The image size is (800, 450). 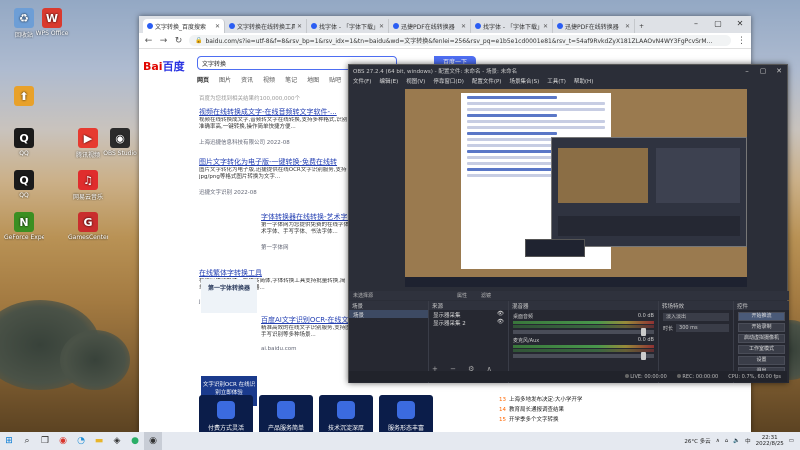 What do you see at coordinates (203, 79) in the screenshot?
I see `search-nav-item: 网页` at bounding box center [203, 79].